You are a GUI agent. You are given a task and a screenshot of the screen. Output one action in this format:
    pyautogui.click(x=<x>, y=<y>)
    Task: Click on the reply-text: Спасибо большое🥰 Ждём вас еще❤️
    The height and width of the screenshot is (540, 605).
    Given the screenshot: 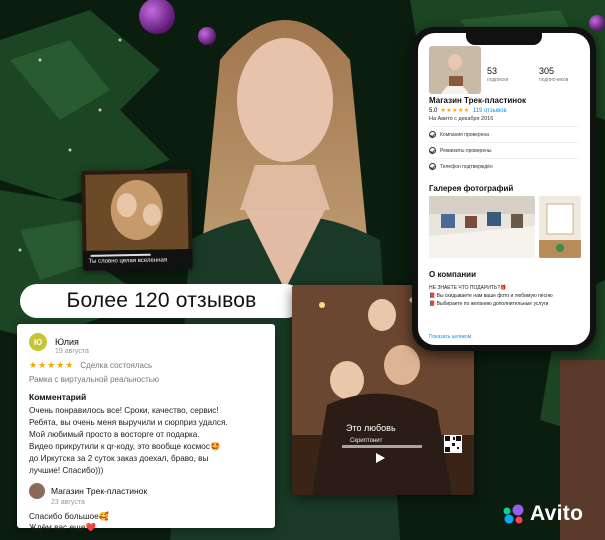 What is the action you would take?
    pyautogui.click(x=69, y=521)
    